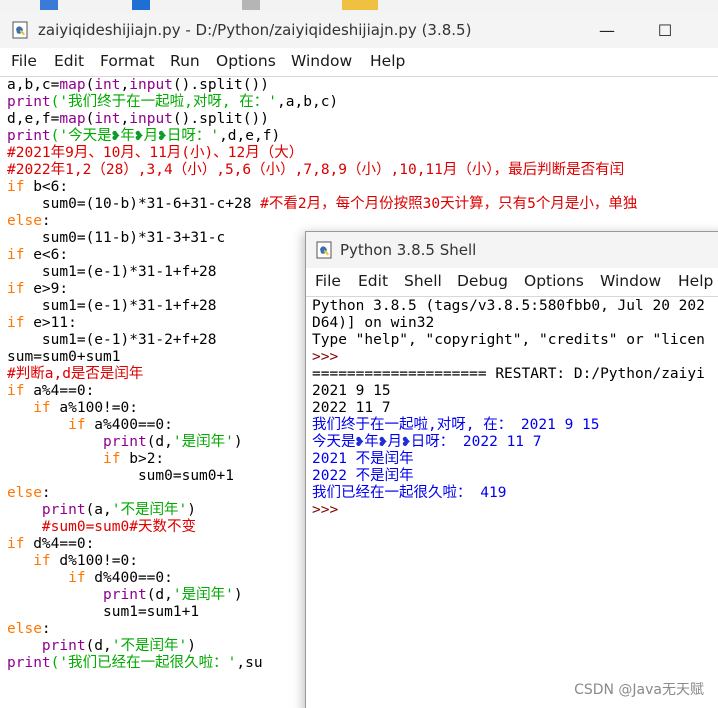 This screenshot has width=718, height=708. What do you see at coordinates (515, 476) in the screenshot?
I see `shell-line: 2022 不是闰年` at bounding box center [515, 476].